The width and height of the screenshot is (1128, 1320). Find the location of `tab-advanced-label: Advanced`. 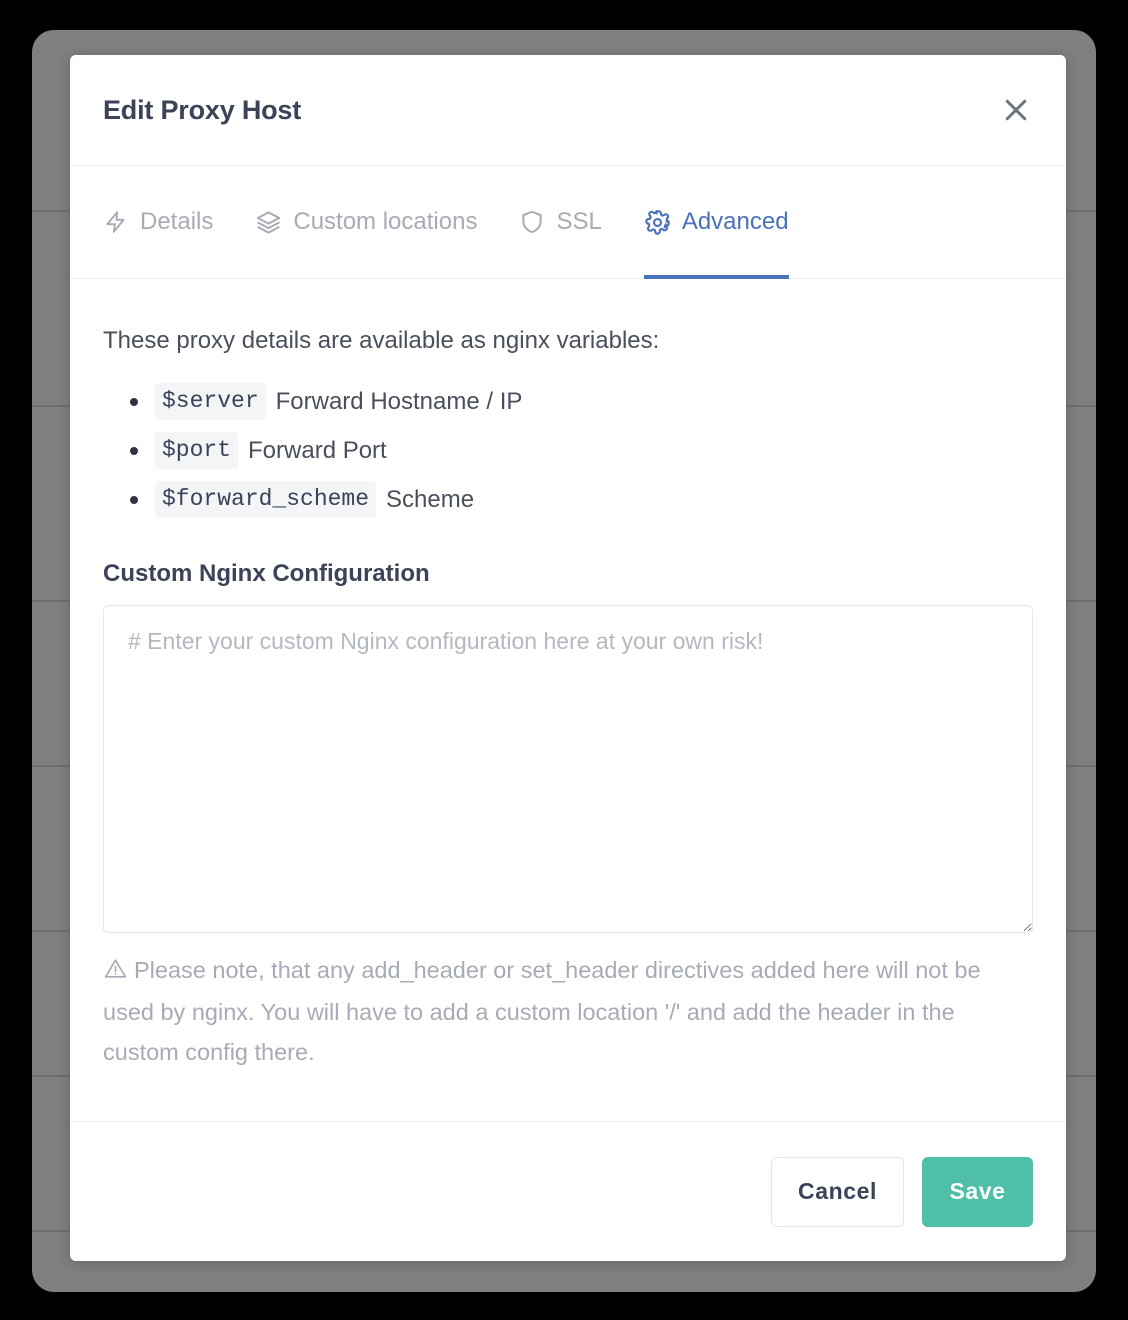

tab-advanced-label: Advanced is located at coordinates (735, 221).